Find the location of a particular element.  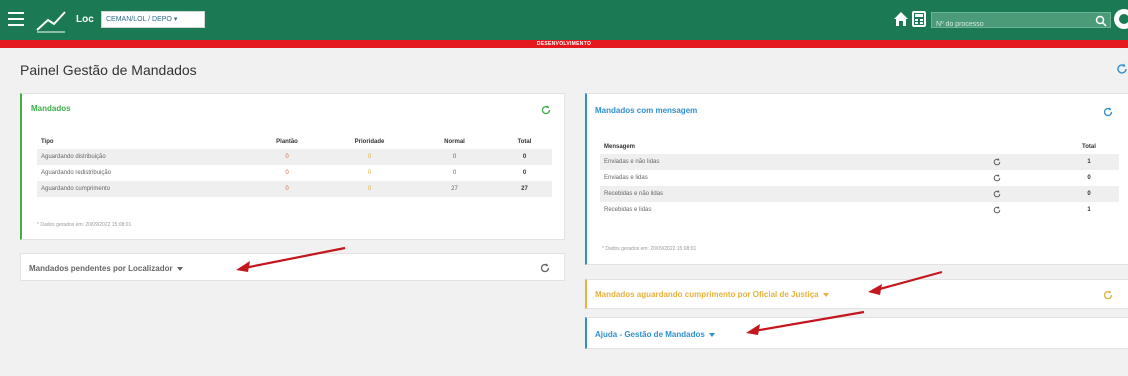

col-normal: Normal is located at coordinates (454, 142).